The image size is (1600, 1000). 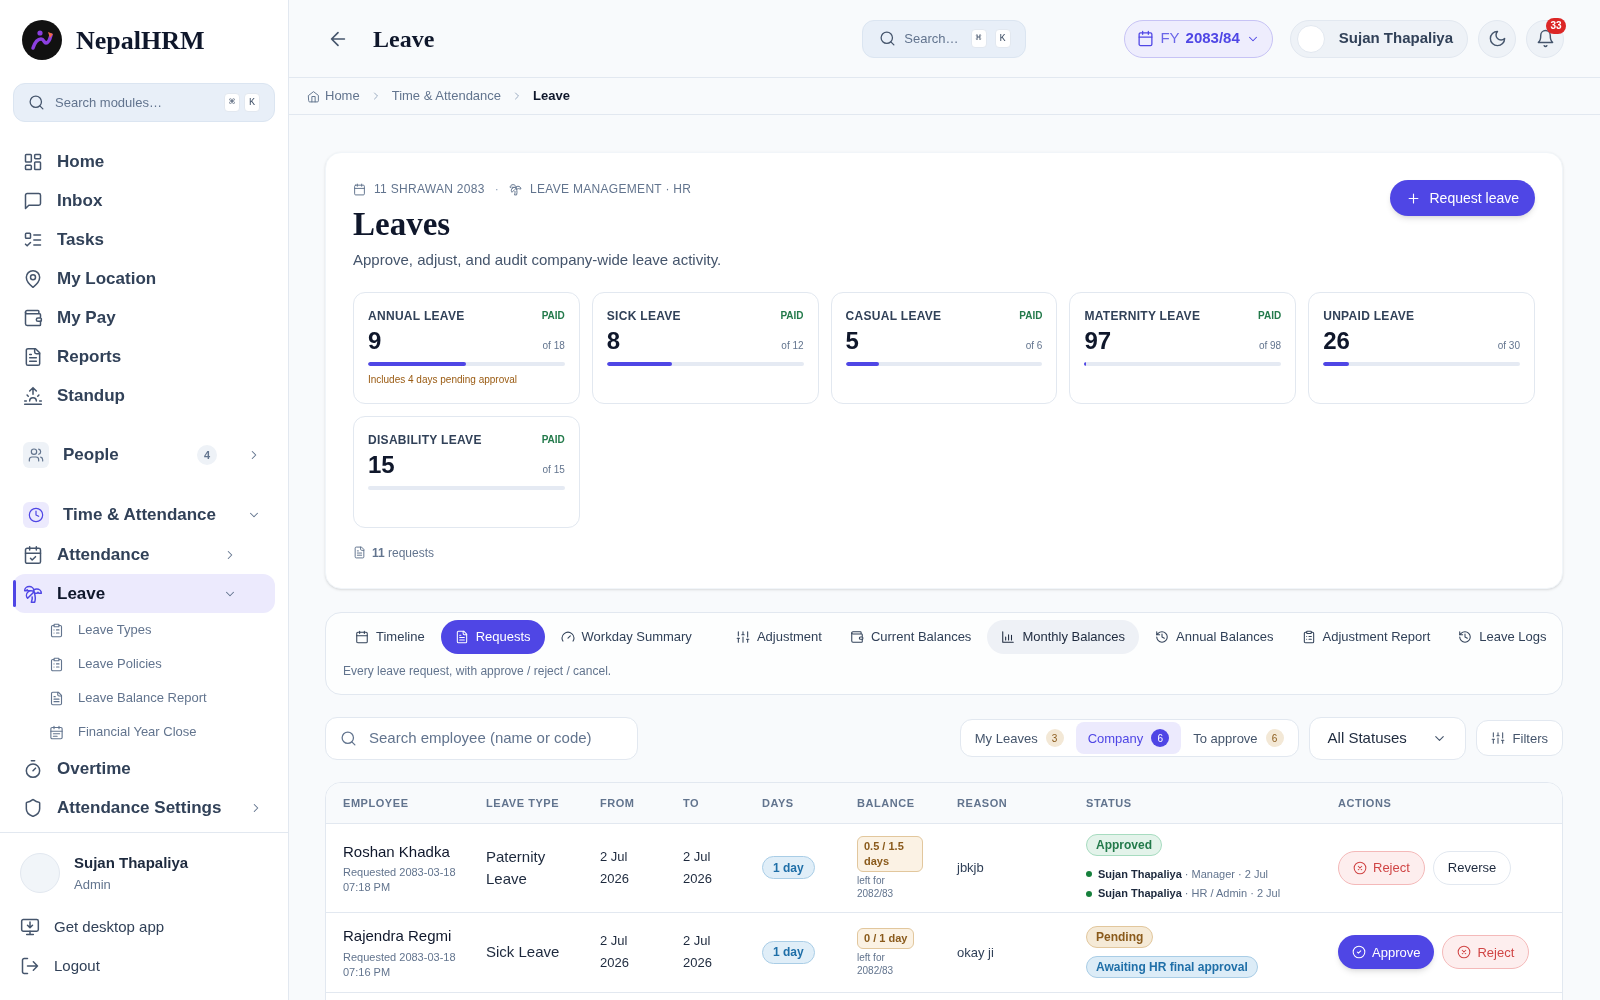 What do you see at coordinates (551, 96) in the screenshot?
I see `breadcrumb-link: Leave` at bounding box center [551, 96].